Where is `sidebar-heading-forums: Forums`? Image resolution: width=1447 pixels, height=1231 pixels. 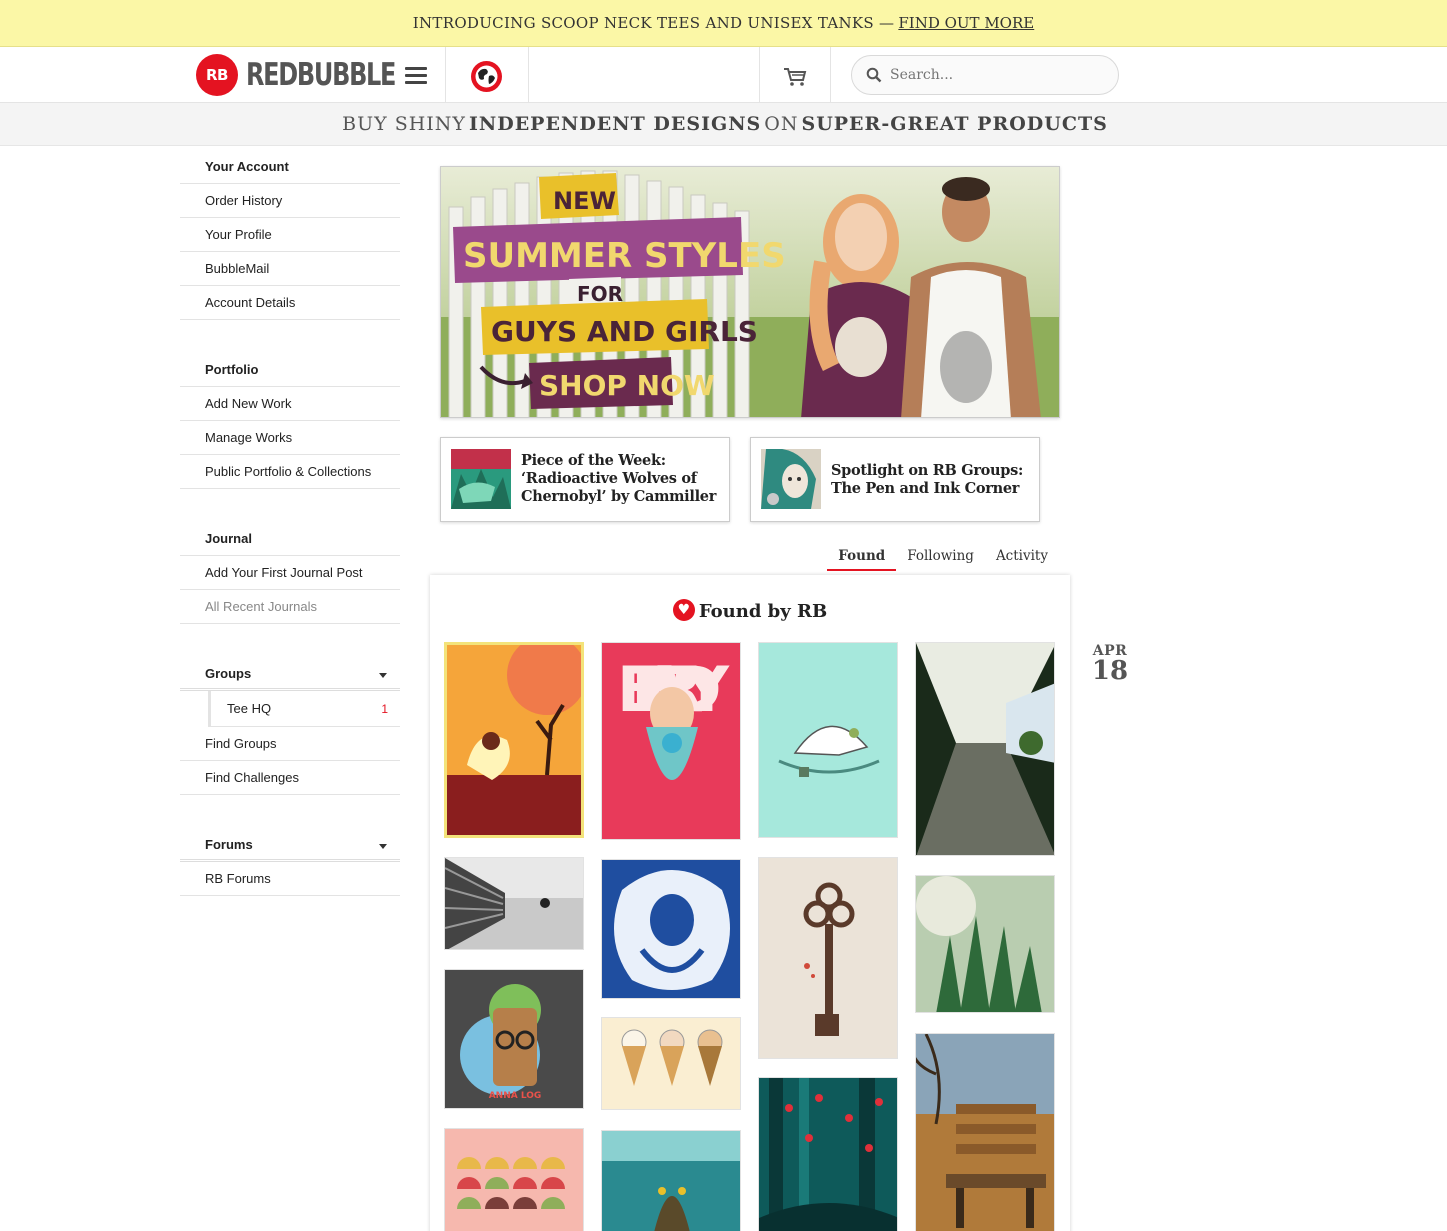 sidebar-heading-forums: Forums is located at coordinates (290, 845).